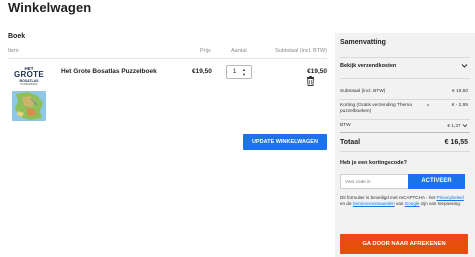  Describe the element at coordinates (368, 66) in the screenshot. I see `shipping-costs-label: Bekijk verzendkosten` at that location.